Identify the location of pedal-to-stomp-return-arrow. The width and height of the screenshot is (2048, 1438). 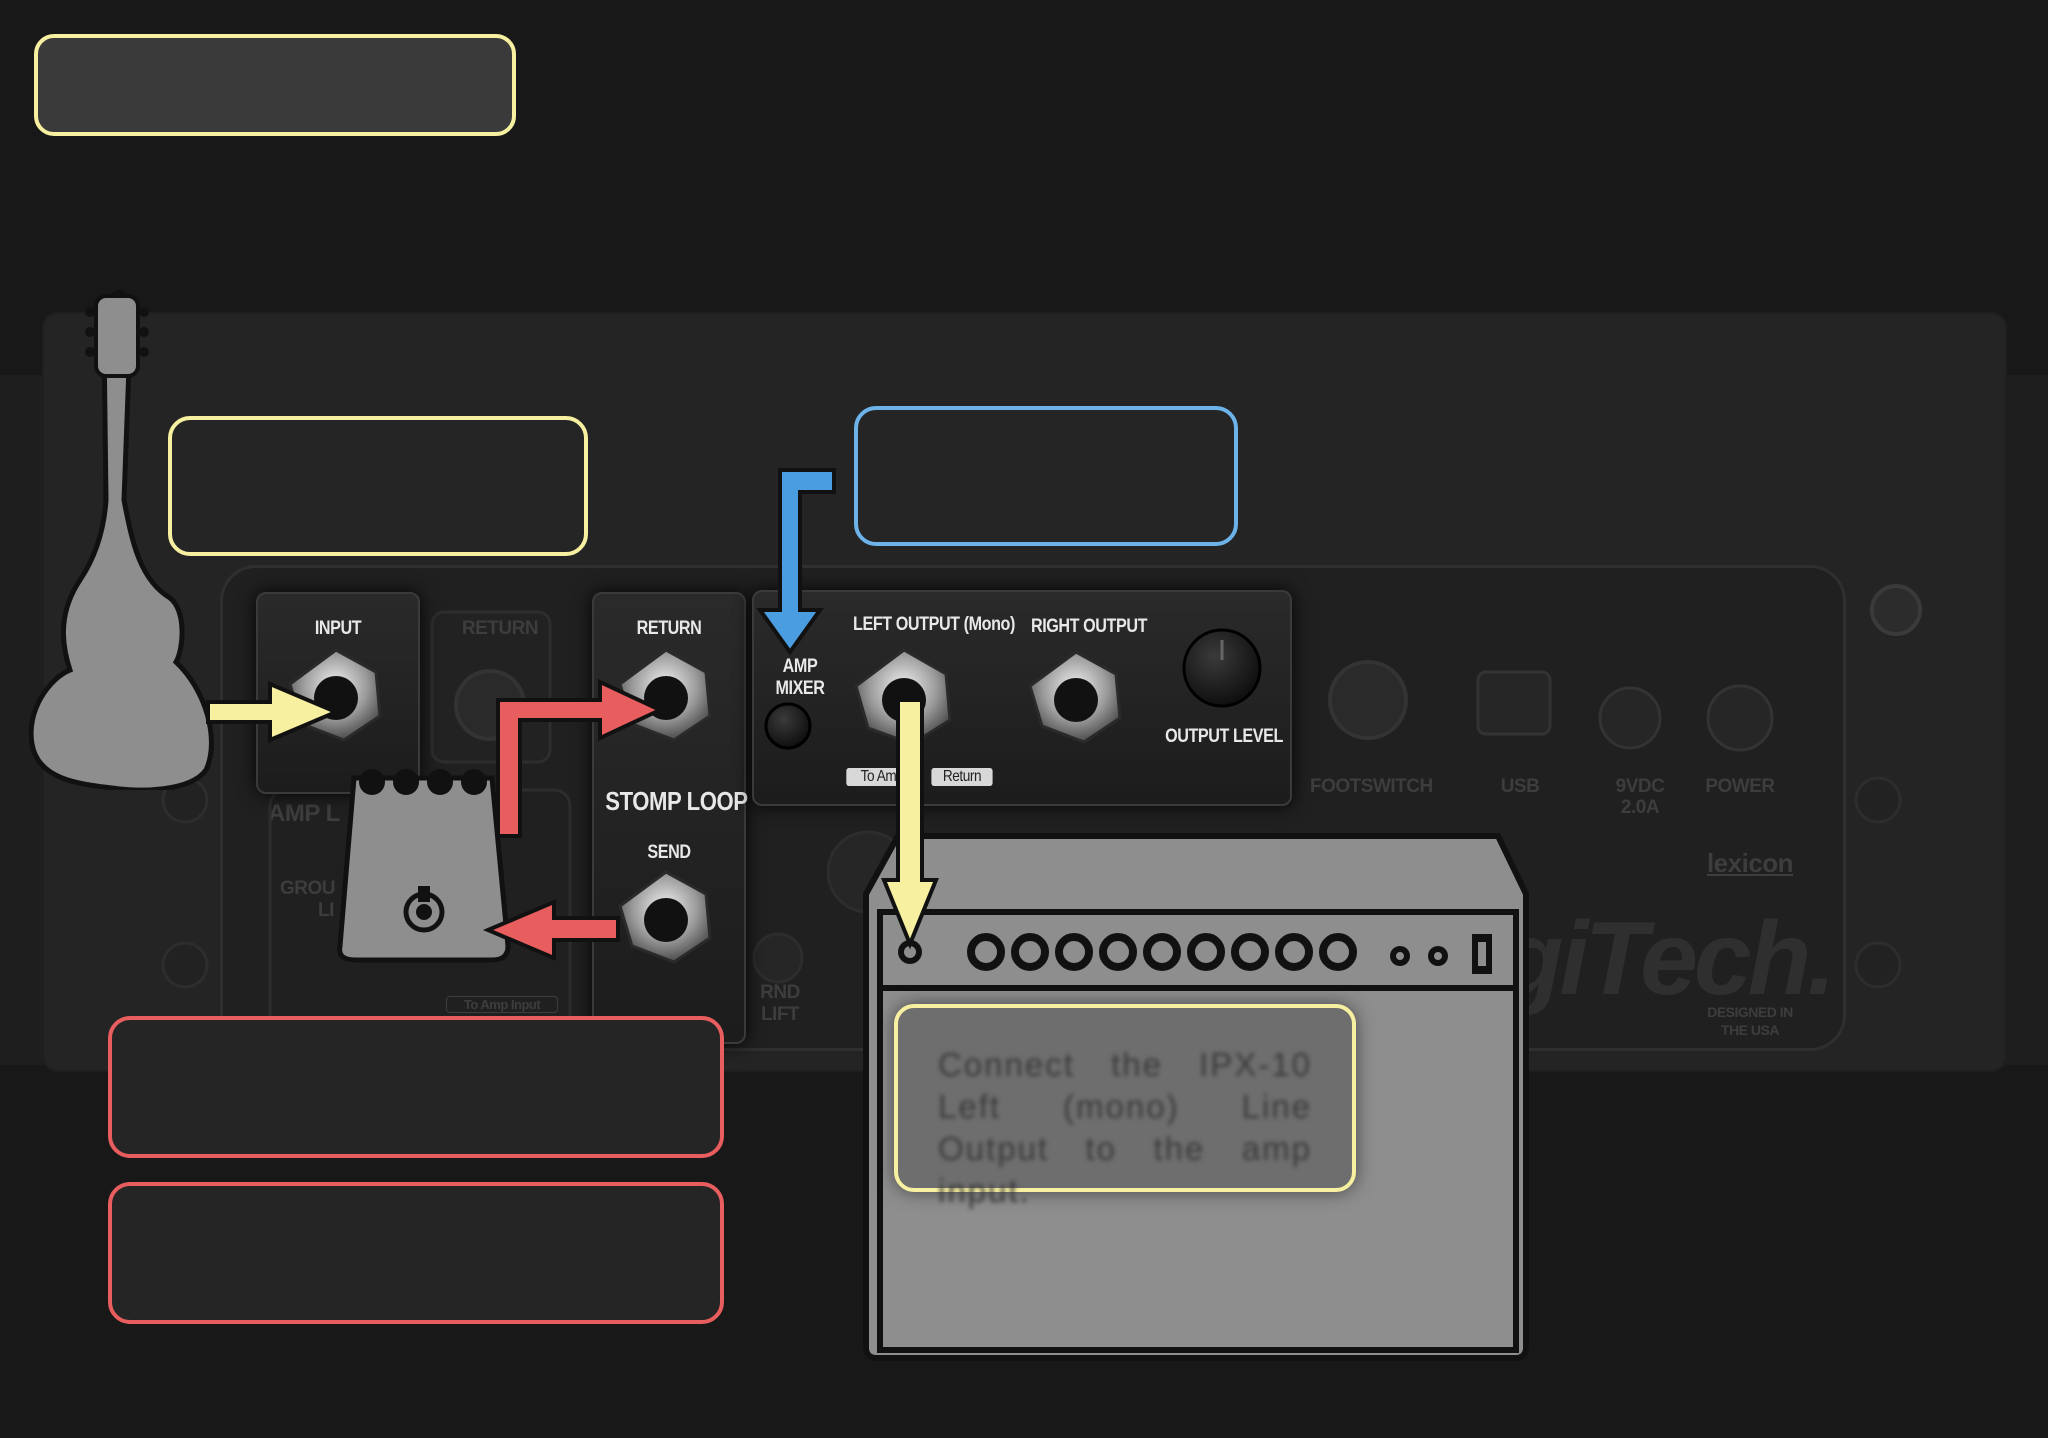
(580, 758).